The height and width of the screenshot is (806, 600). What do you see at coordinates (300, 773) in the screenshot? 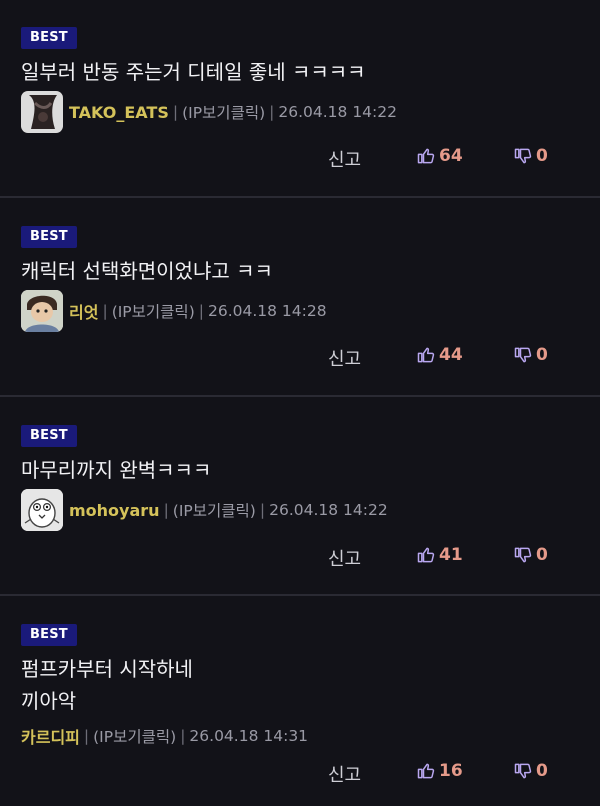
I see `comment-actions: 신고 16 0` at bounding box center [300, 773].